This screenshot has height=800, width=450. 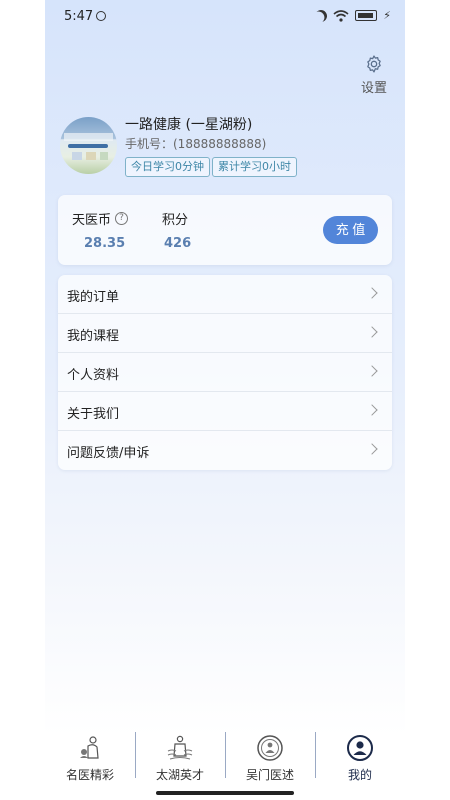 I want to click on menu-item-label: 个人资料, so click(x=93, y=375).